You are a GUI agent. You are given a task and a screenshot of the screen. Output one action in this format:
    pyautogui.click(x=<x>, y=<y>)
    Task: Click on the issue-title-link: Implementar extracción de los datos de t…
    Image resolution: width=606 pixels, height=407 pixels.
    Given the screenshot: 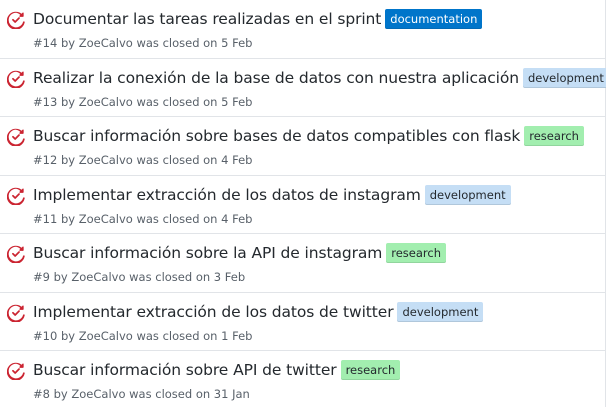 What is the action you would take?
    pyautogui.click(x=213, y=312)
    